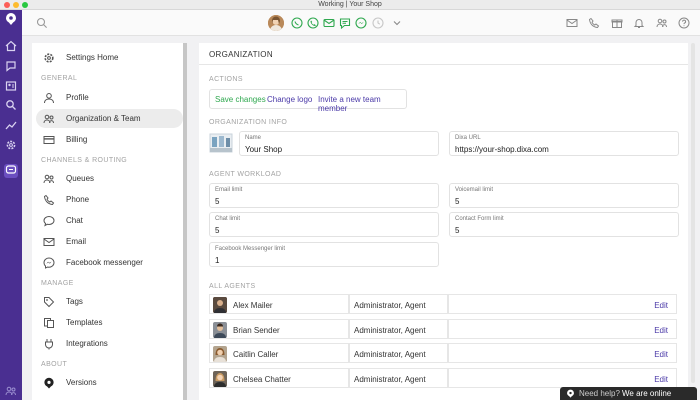  I want to click on away-status-icon, so click(378, 24).